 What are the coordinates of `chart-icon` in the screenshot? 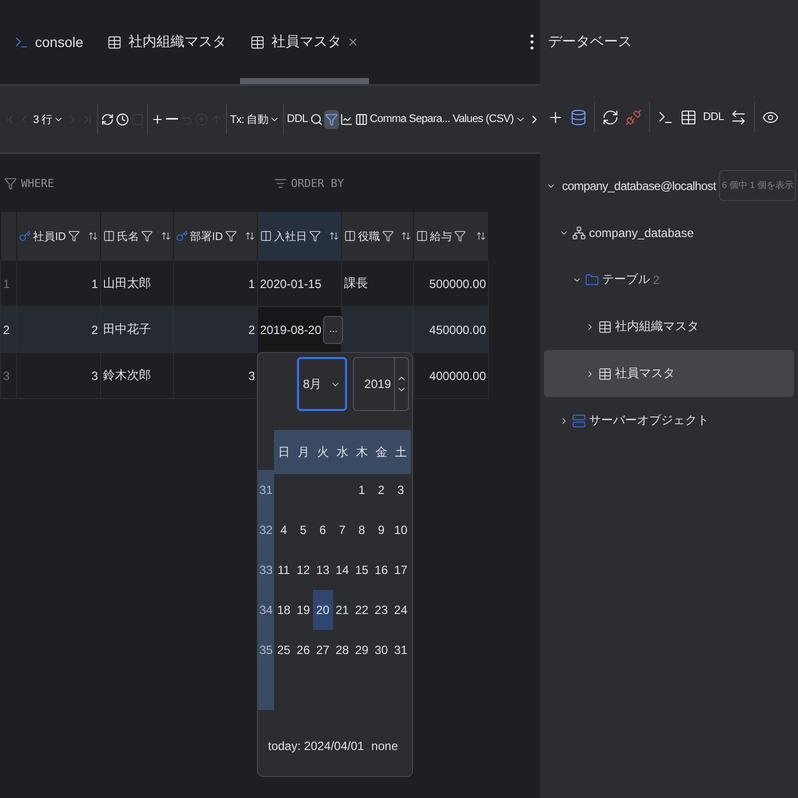 It's located at (346, 119).